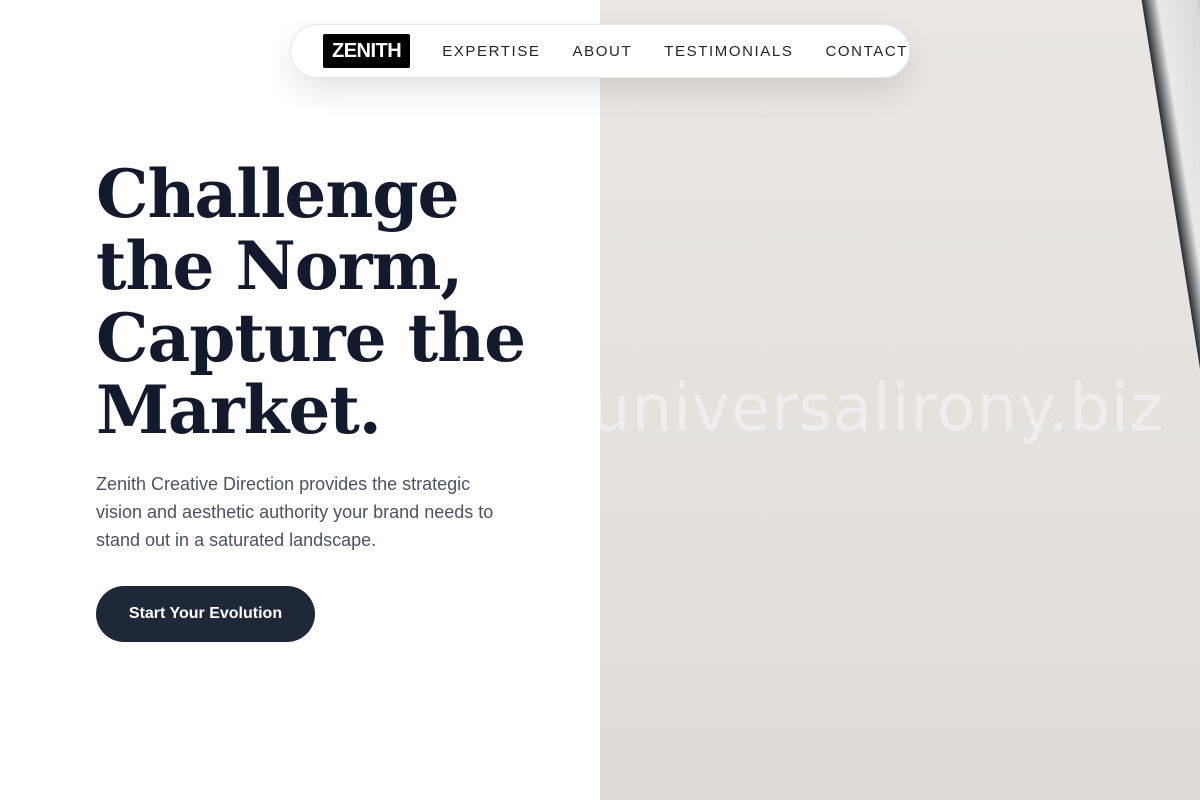  I want to click on start-evolution-button: Start Your Evolution, so click(205, 614).